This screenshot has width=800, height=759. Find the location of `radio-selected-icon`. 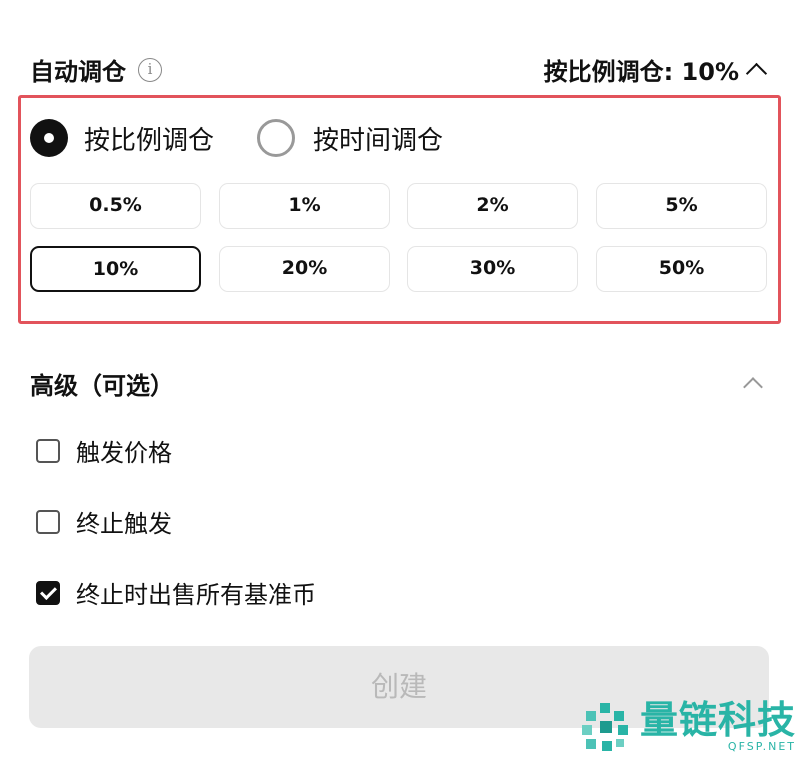

radio-selected-icon is located at coordinates (49, 138).